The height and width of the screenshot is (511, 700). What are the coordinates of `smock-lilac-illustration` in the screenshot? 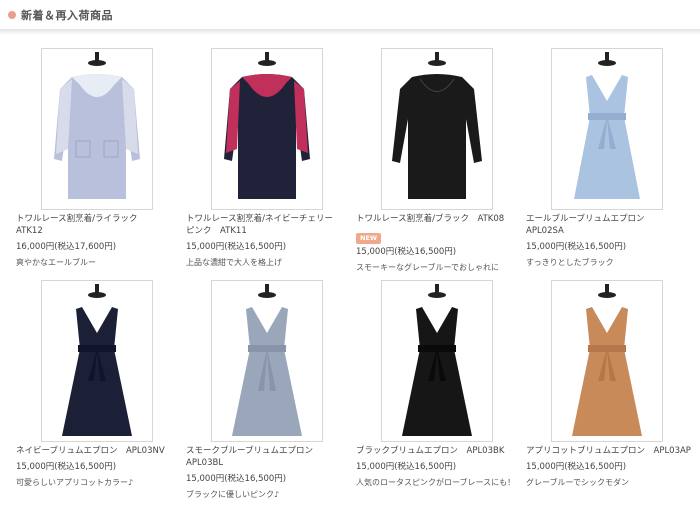 It's located at (97, 125).